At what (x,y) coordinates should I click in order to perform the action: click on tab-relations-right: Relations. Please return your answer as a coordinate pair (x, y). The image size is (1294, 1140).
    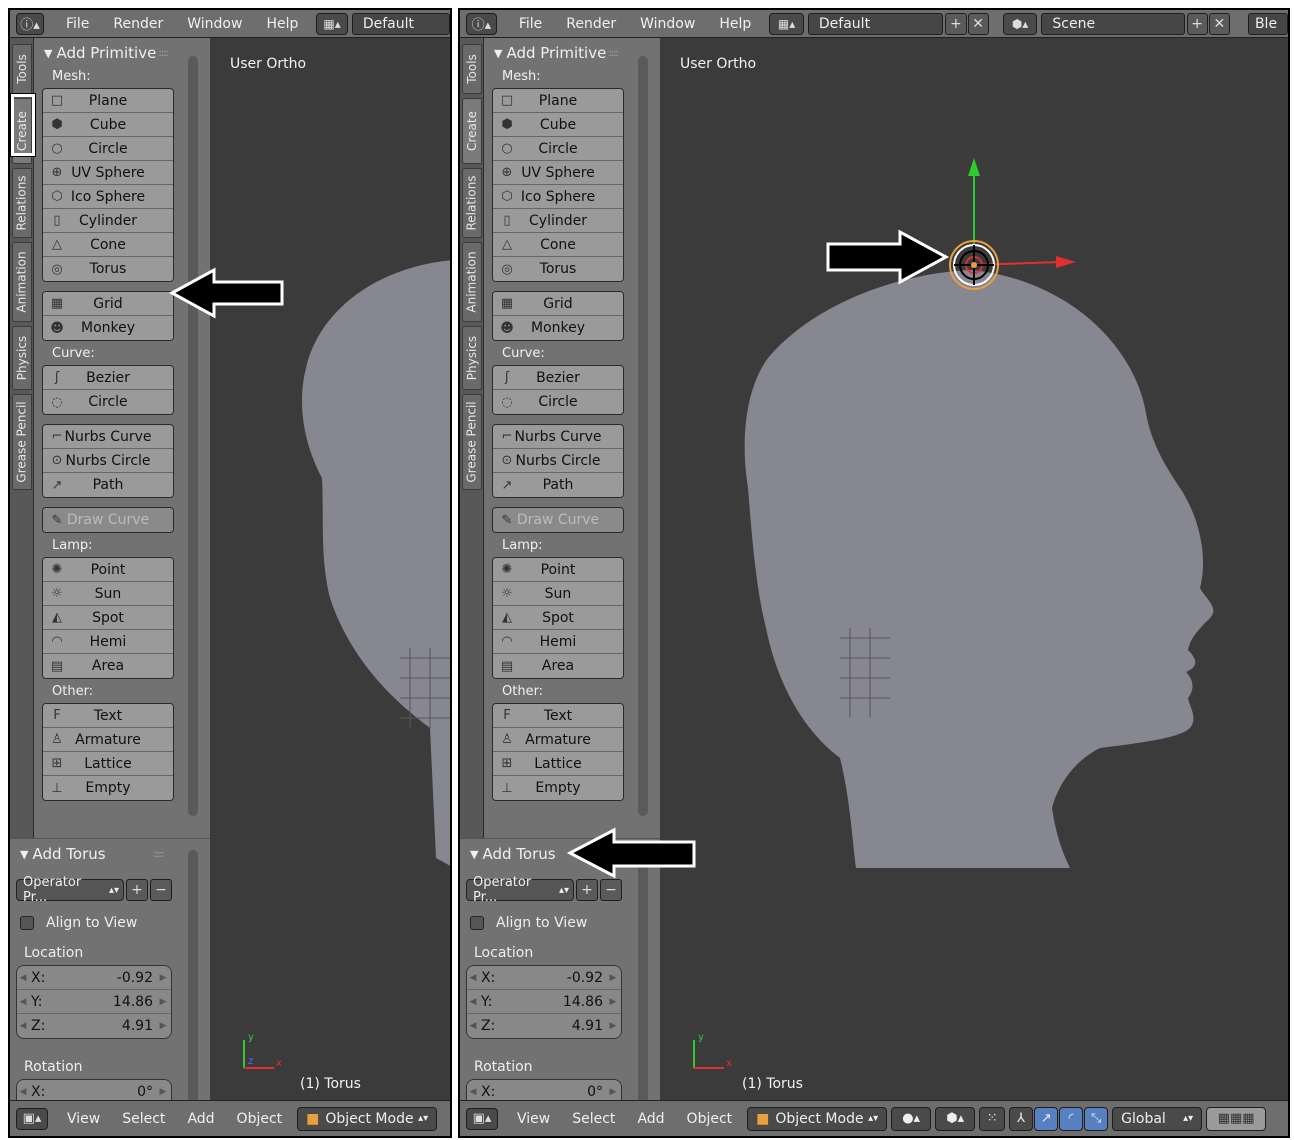
    Looking at the image, I should click on (472, 203).